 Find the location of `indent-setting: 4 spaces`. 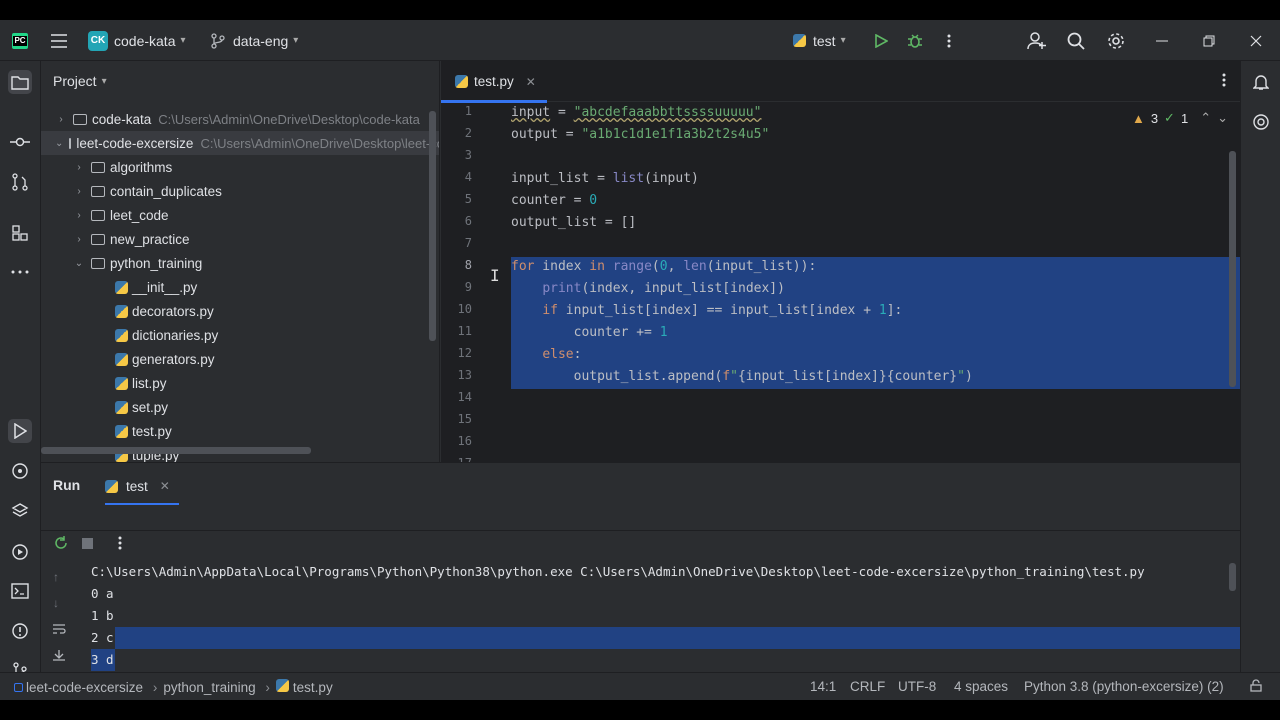

indent-setting: 4 spaces is located at coordinates (981, 686).